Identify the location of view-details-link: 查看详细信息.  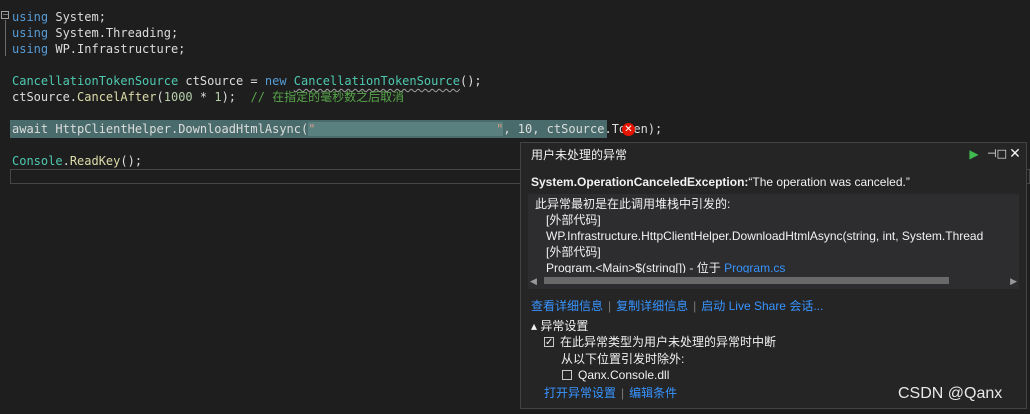
(567, 306).